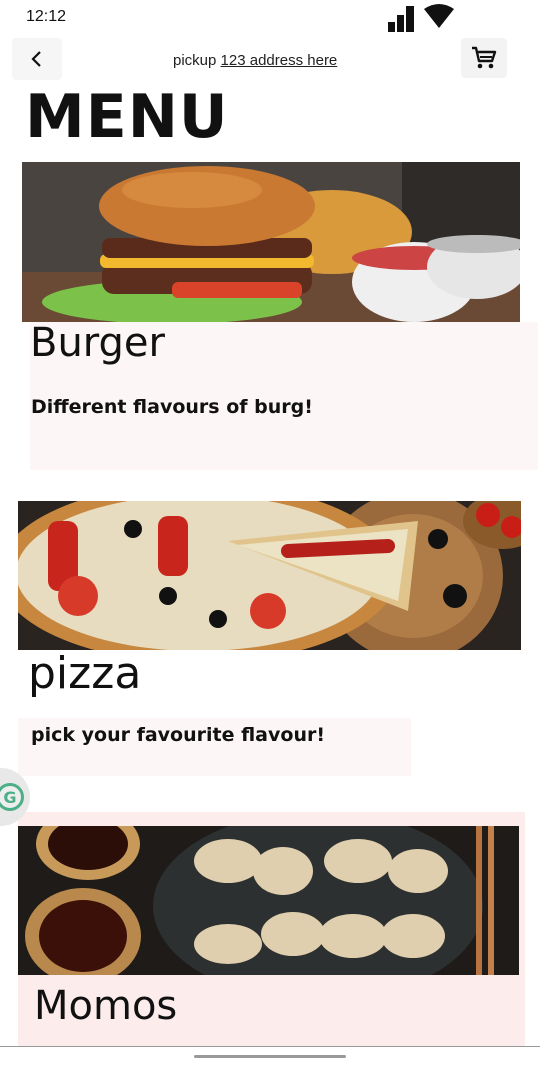  Describe the element at coordinates (401, 19) in the screenshot. I see `signal-icon` at that location.